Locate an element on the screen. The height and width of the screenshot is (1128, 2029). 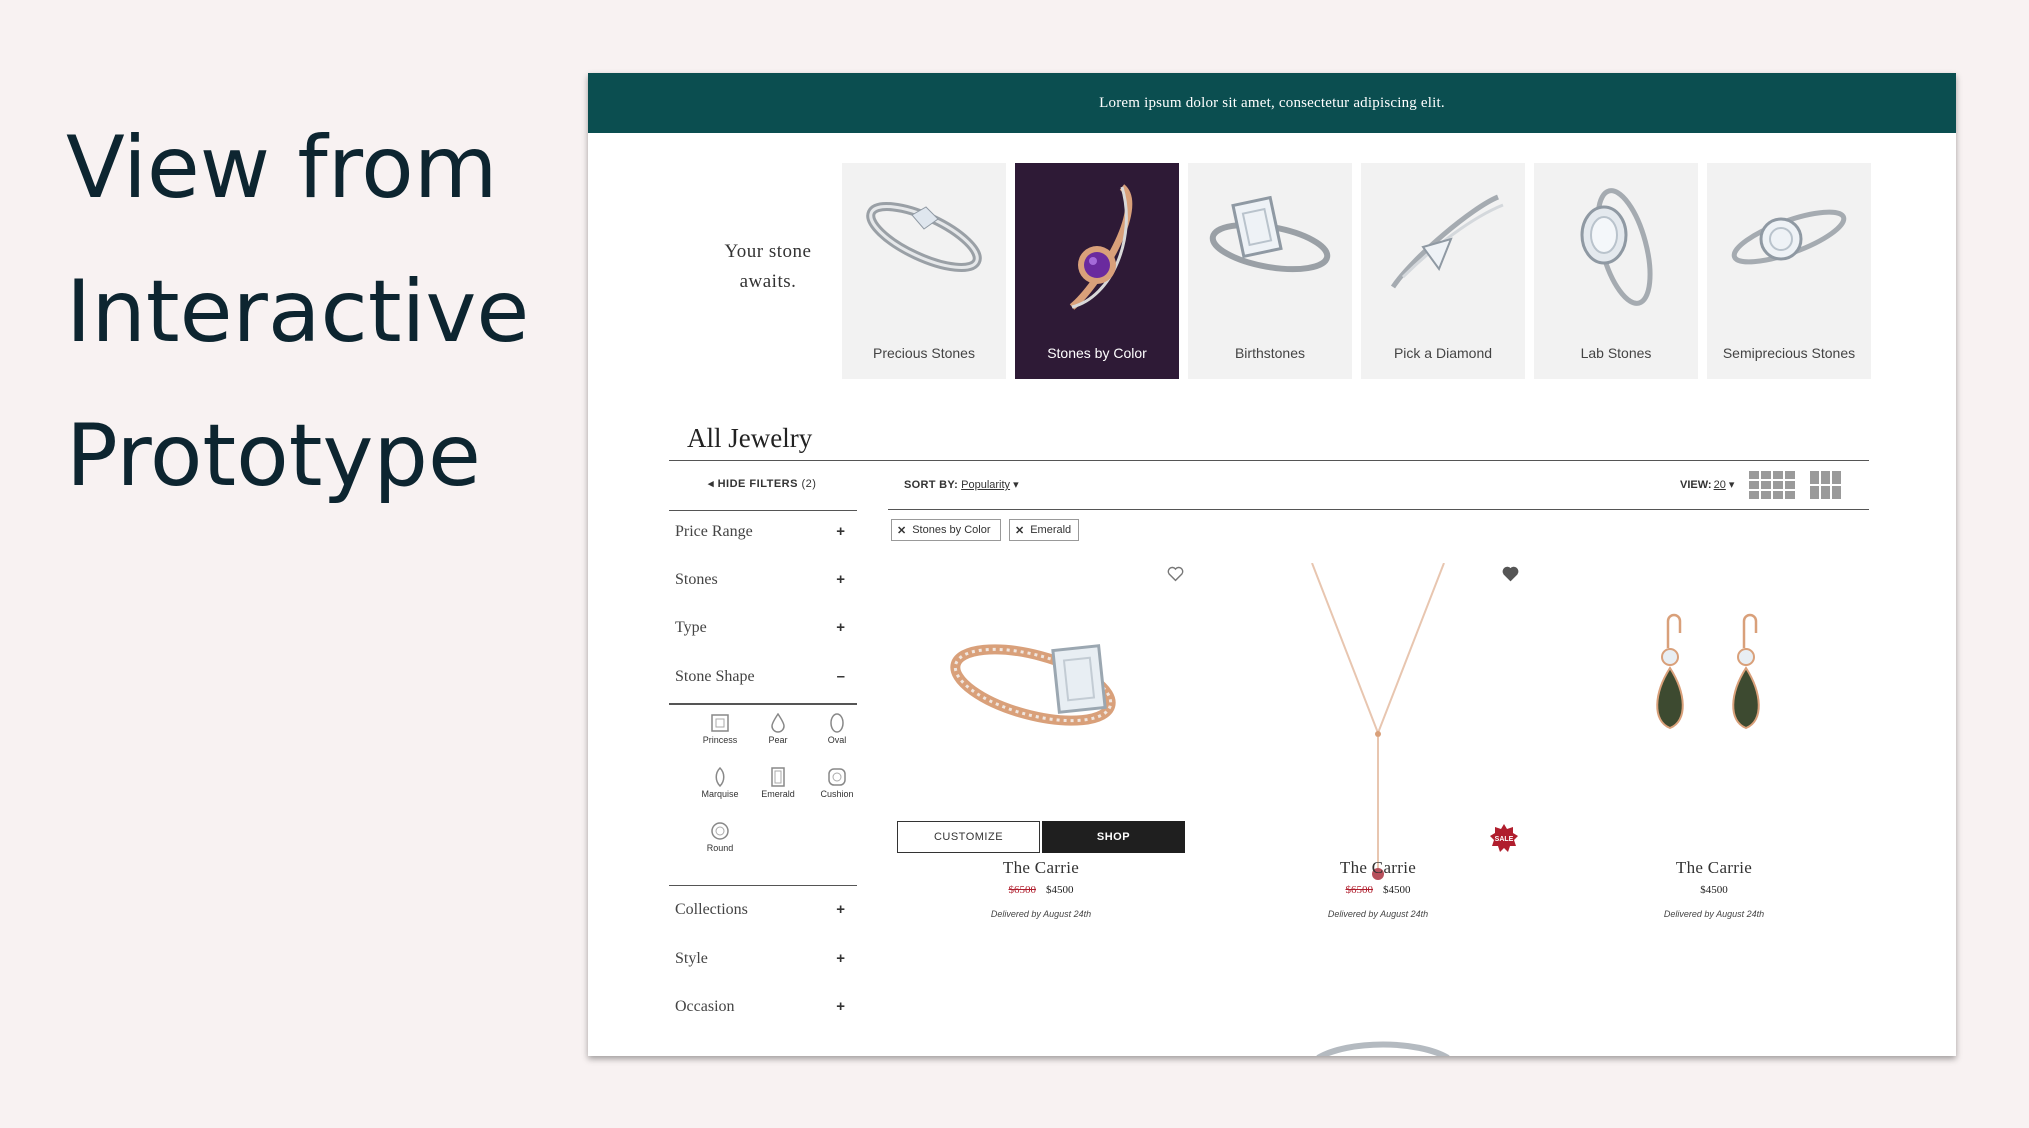
grid-3-icon is located at coordinates (1826, 486).